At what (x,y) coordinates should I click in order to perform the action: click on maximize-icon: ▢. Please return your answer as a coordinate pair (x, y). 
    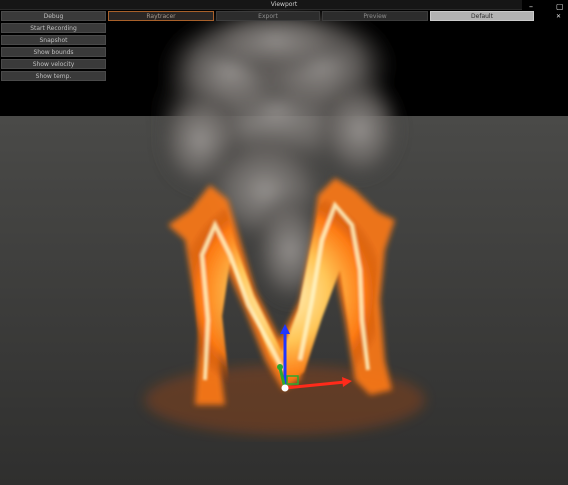
    Looking at the image, I should click on (560, 7).